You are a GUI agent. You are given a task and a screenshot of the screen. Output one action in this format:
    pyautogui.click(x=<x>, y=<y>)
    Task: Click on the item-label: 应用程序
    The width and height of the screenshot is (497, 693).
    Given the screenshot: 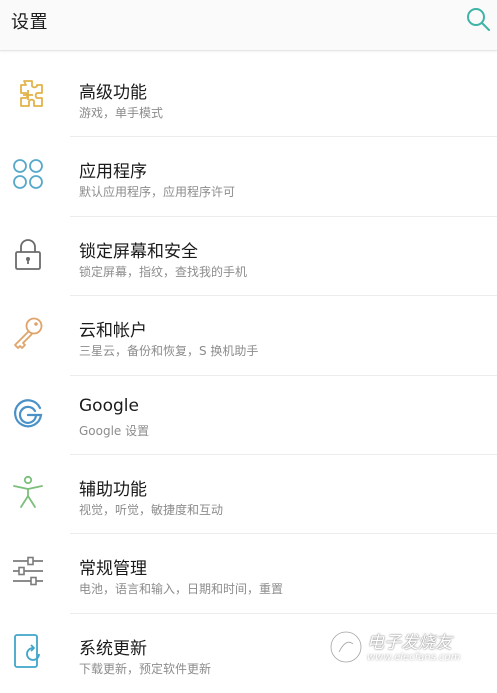 What is the action you would take?
    pyautogui.click(x=113, y=172)
    